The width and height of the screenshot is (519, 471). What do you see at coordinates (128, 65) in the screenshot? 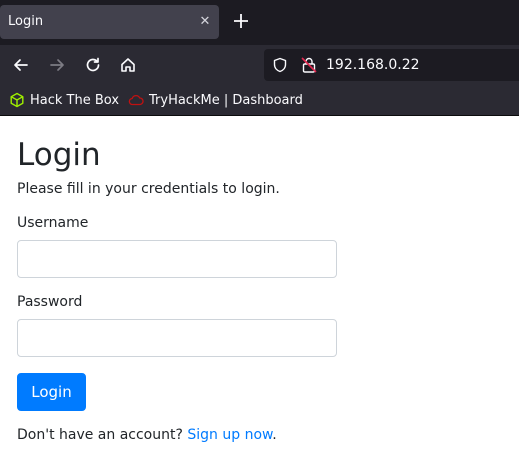
I see `home-icon` at bounding box center [128, 65].